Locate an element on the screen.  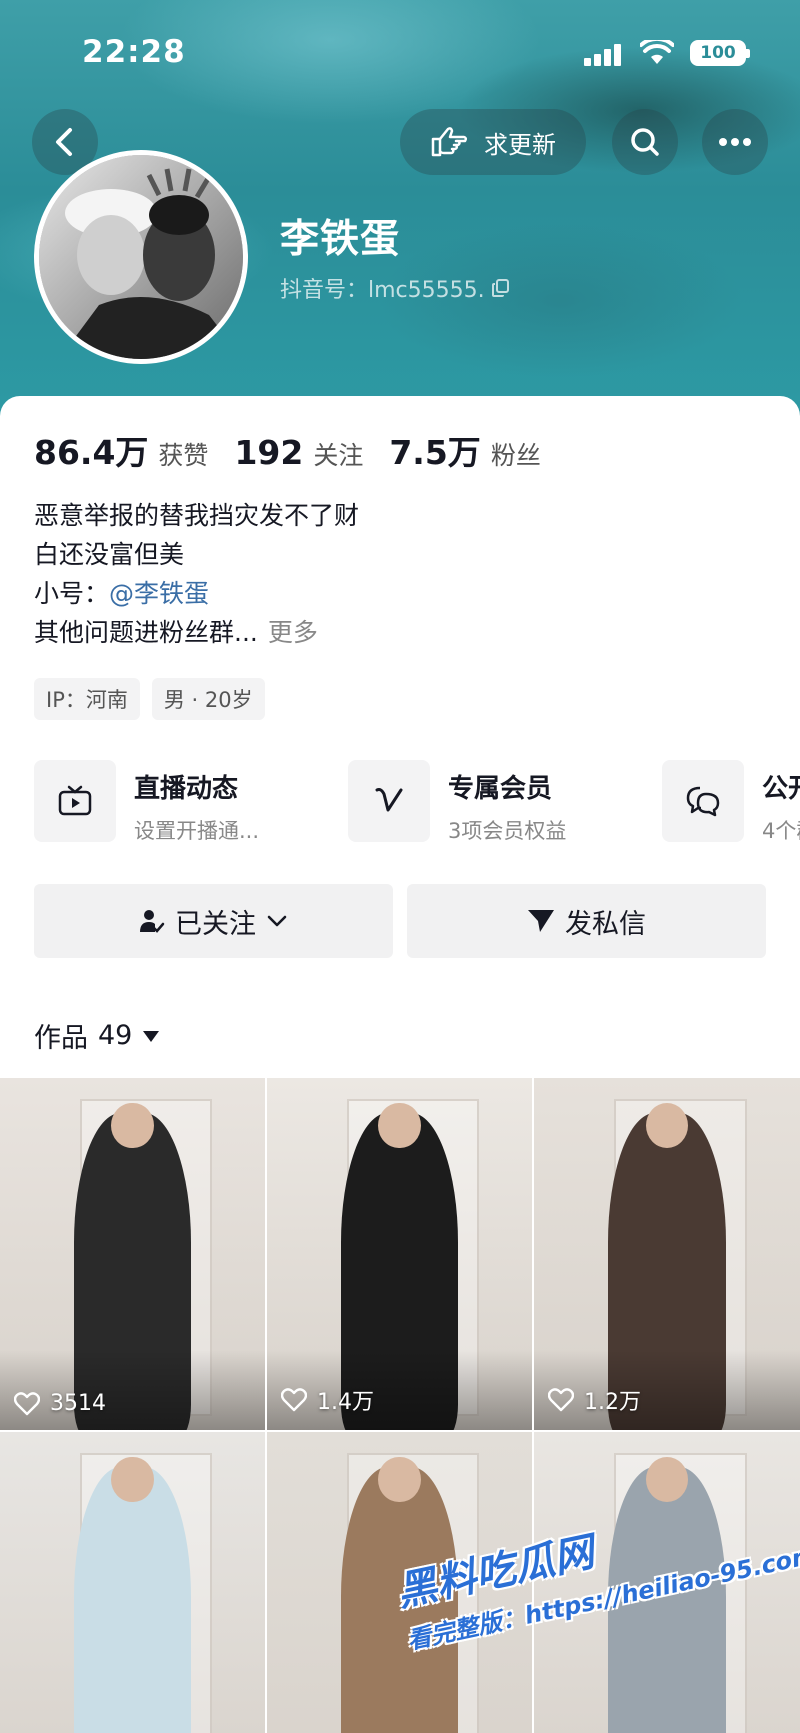
video-thumbnail: 3514 is located at coordinates (132, 1254).